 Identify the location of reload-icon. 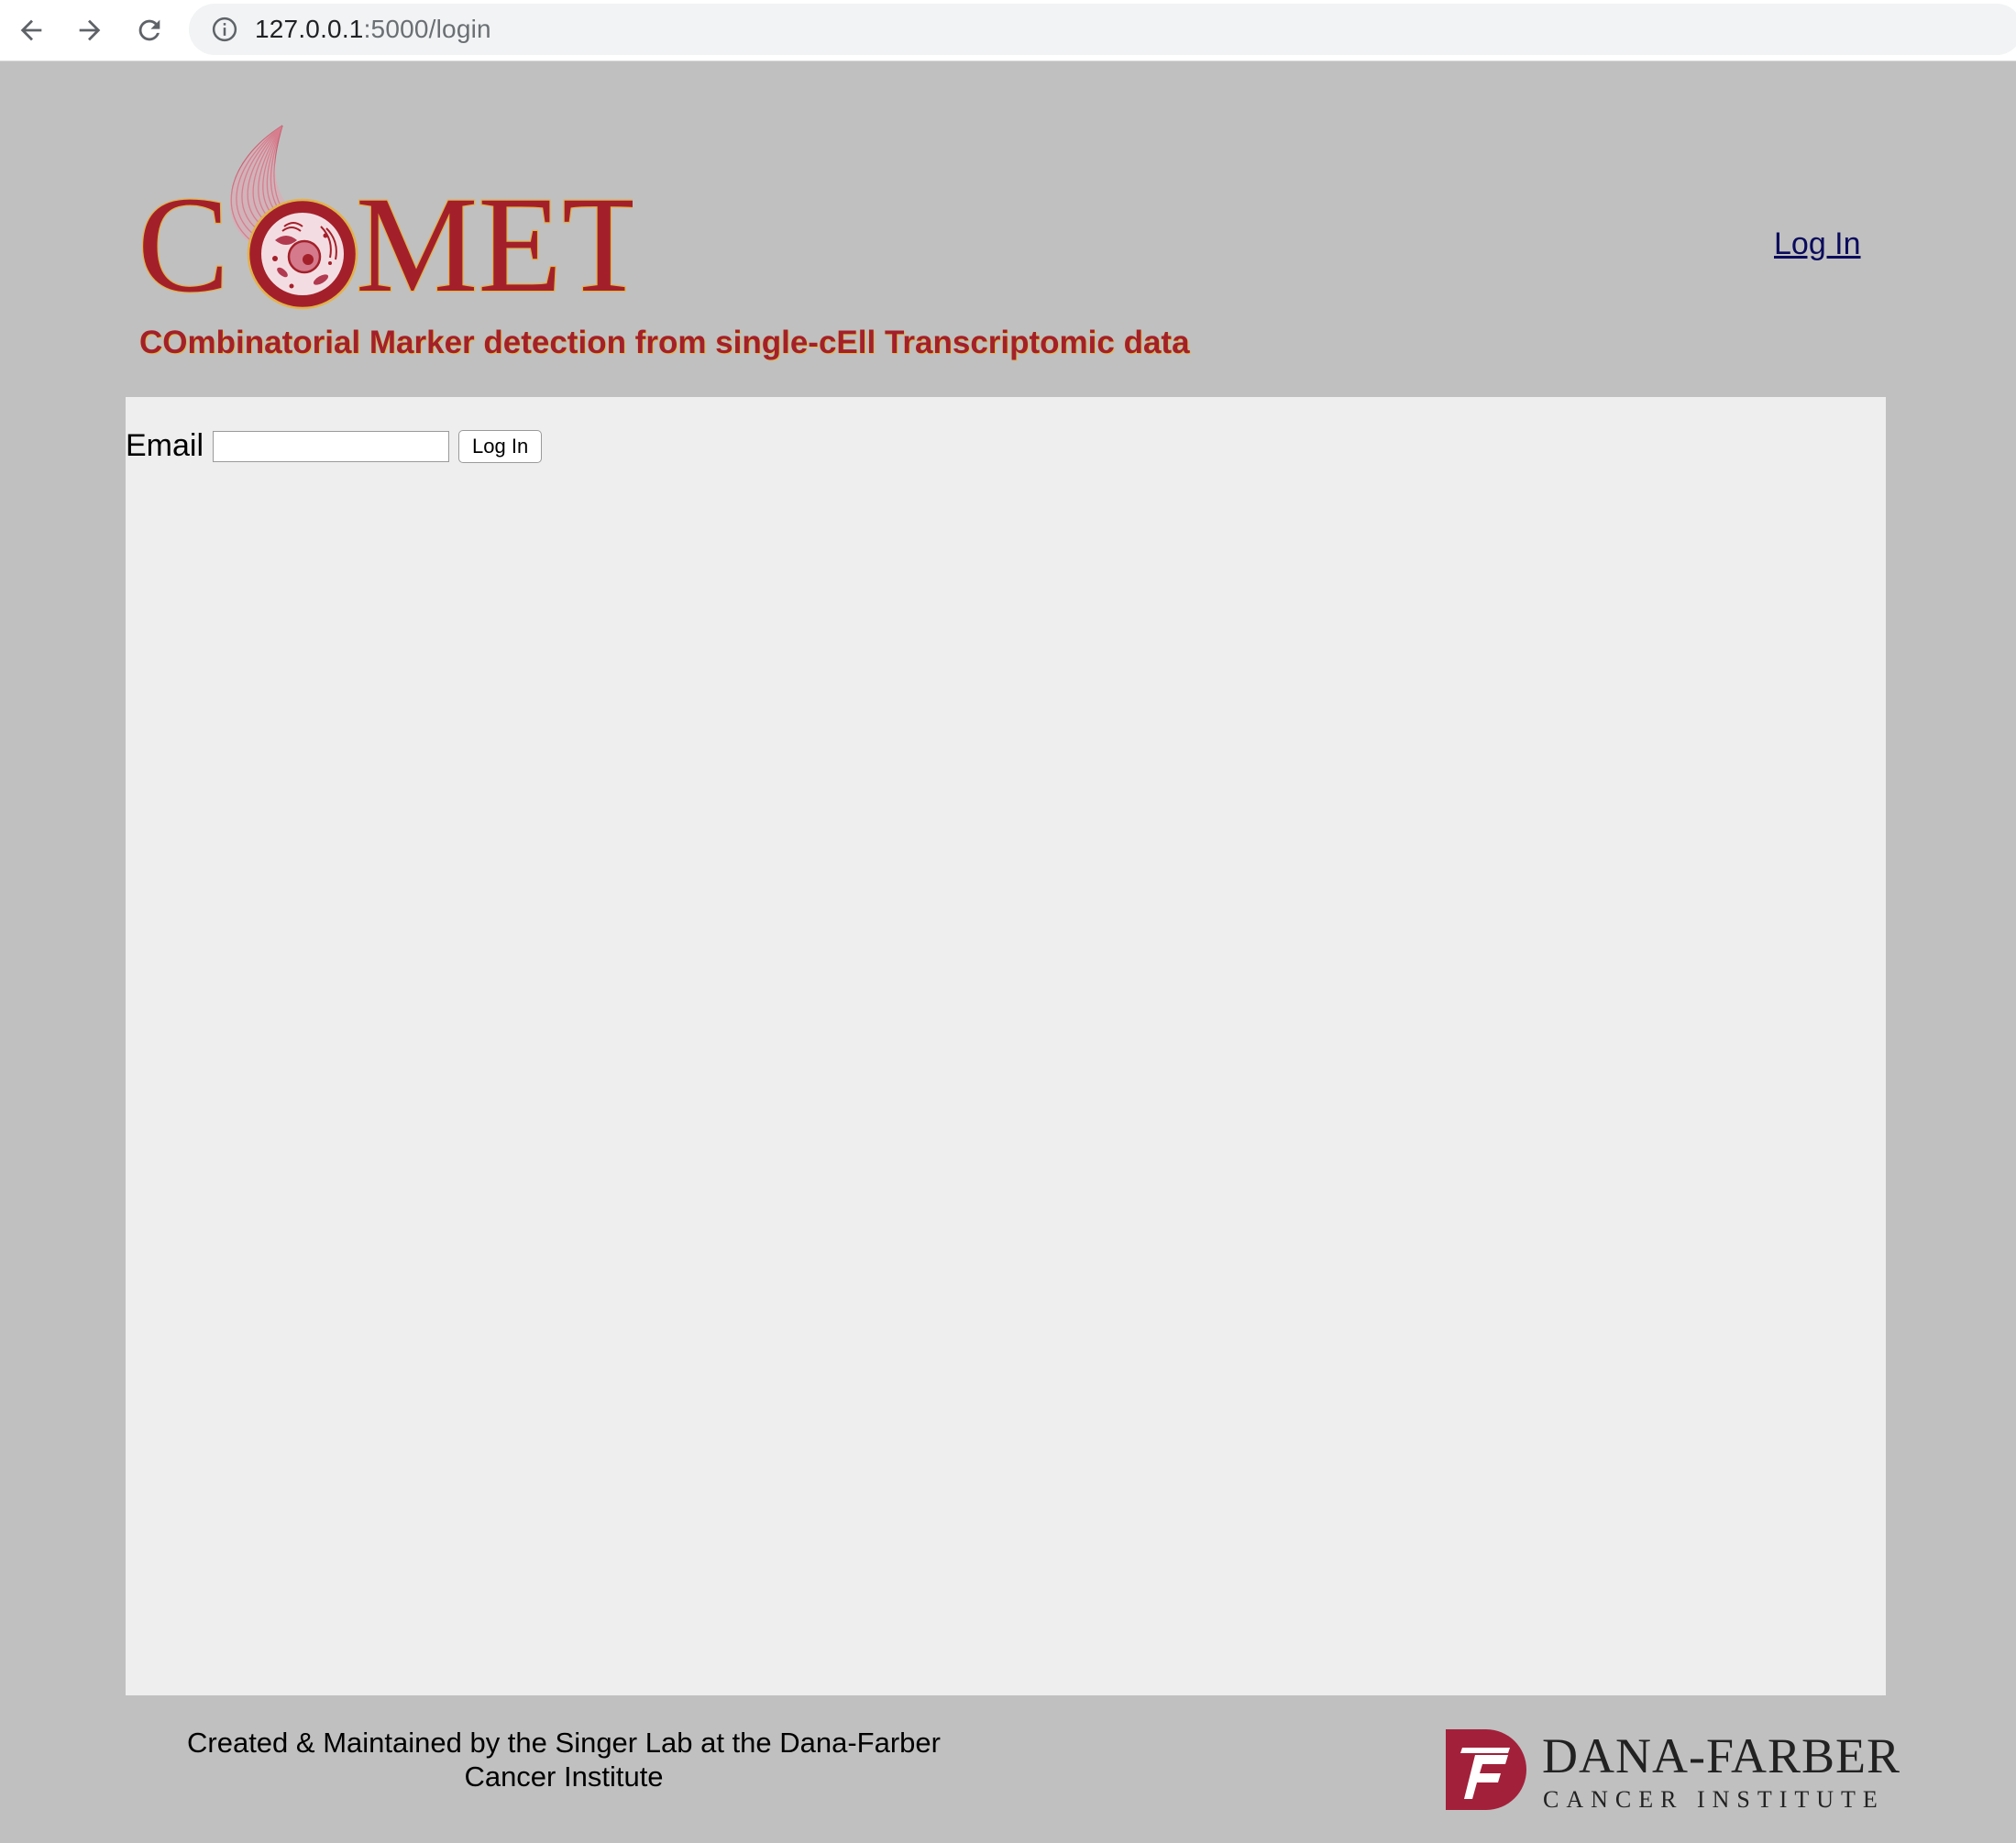
(149, 30).